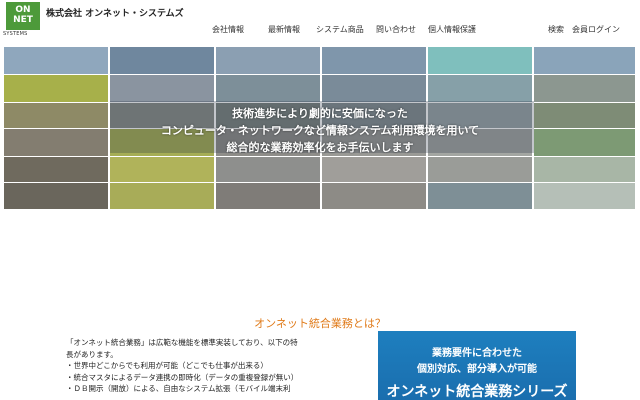 The image size is (640, 400). I want to click on main-nav: 会社情報 最新情報 システム商品 問い合わせ 個人情報保護 検索 会員ログイン, so click(320, 31).